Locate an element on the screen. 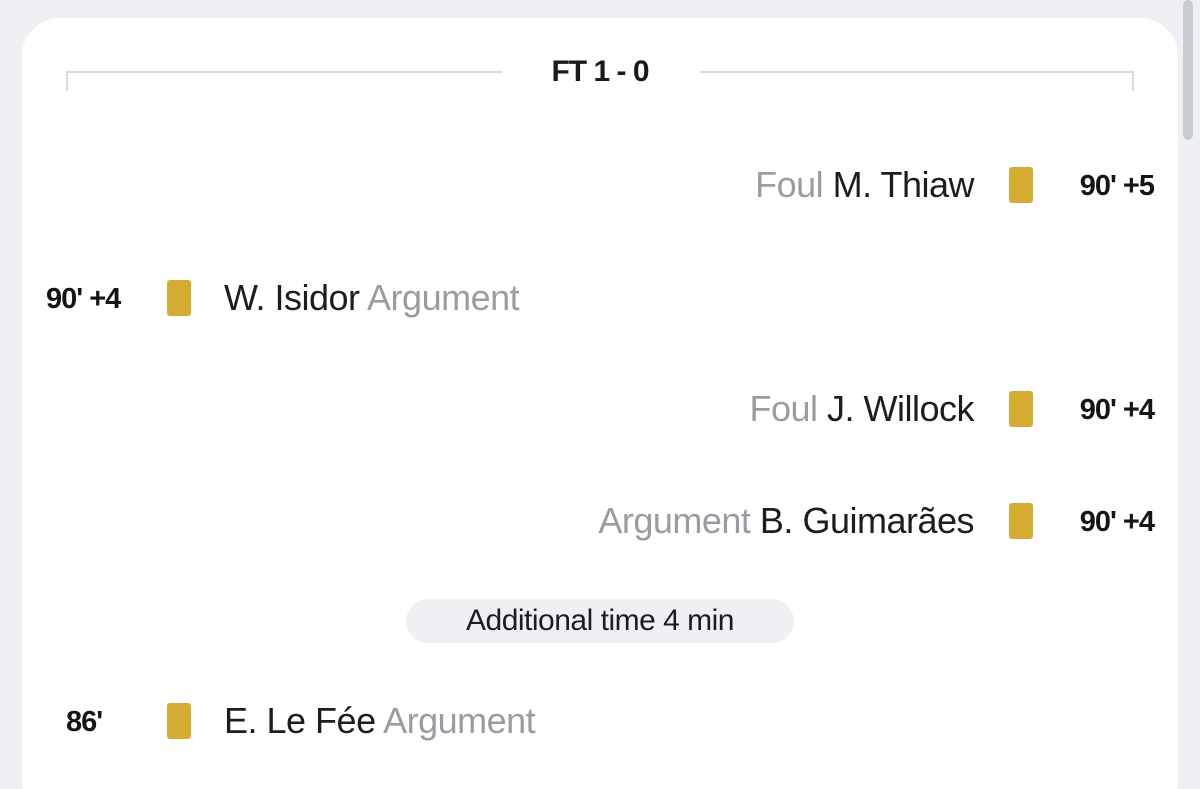  event-player: J. Willock is located at coordinates (901, 408).